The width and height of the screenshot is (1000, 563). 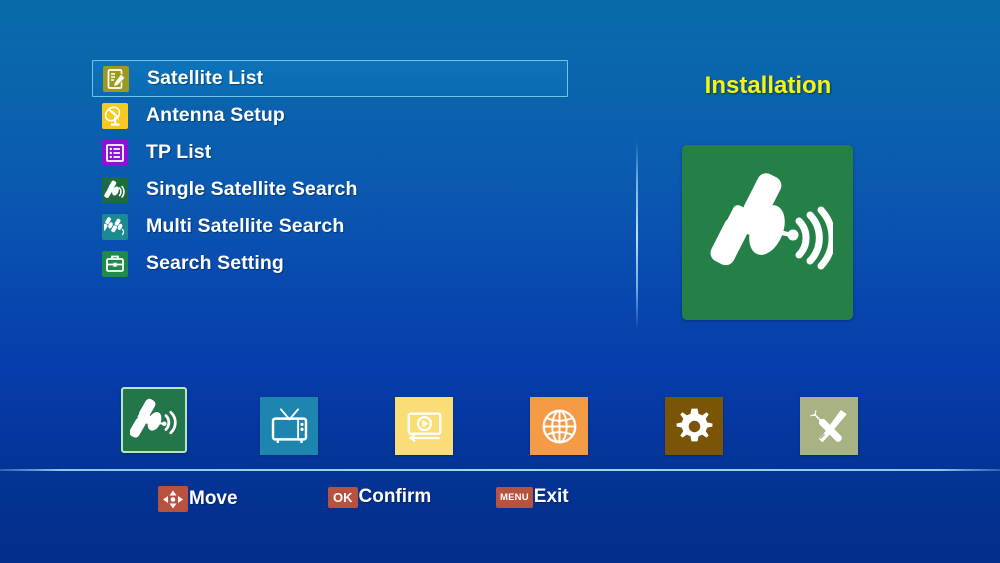 I want to click on menu-item-label: Antenna Setup, so click(x=215, y=115).